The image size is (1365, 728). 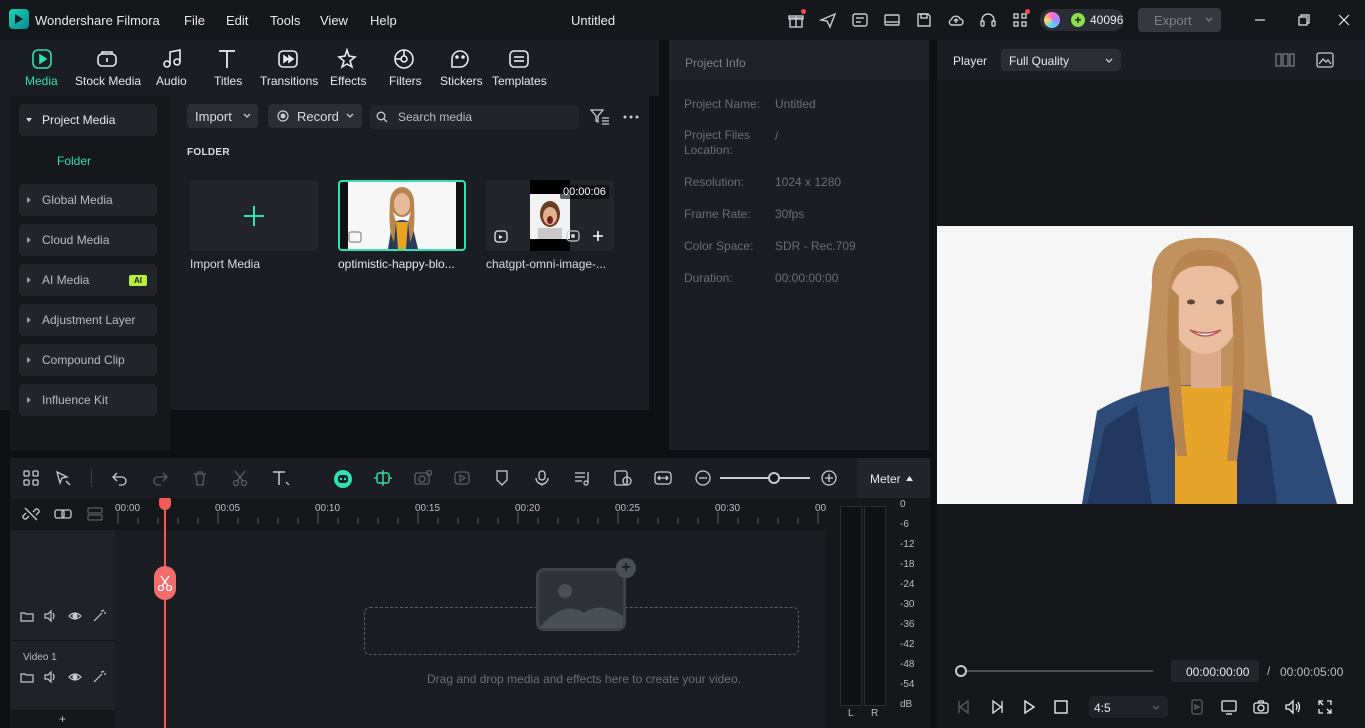 I want to click on text-tool-icon, so click(x=280, y=478).